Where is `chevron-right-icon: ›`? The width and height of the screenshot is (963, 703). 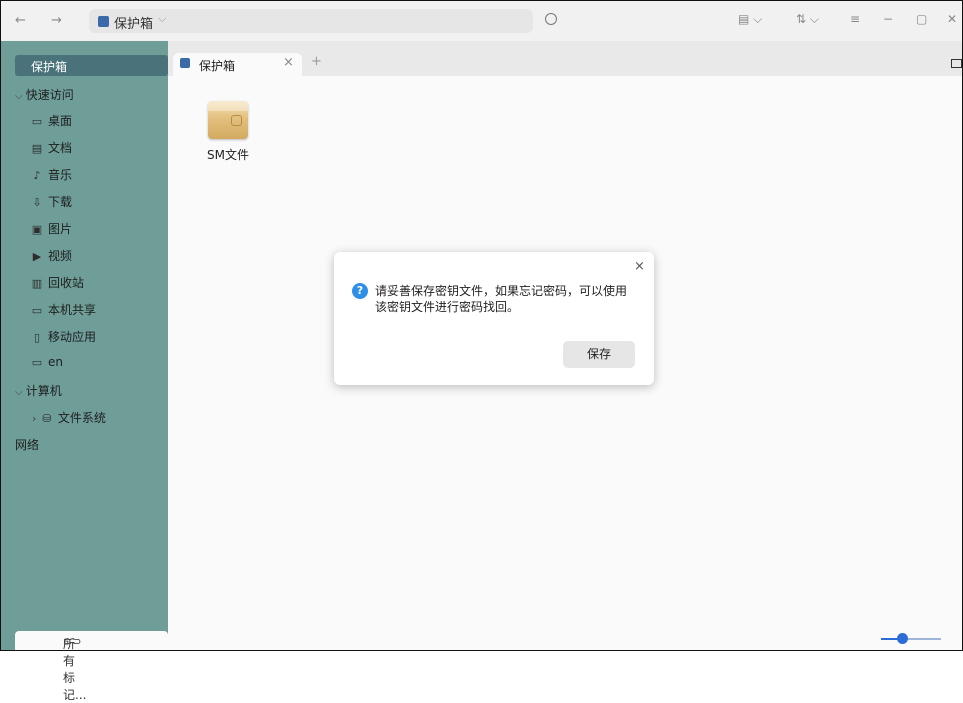
chevron-right-icon: › is located at coordinates (36, 418).